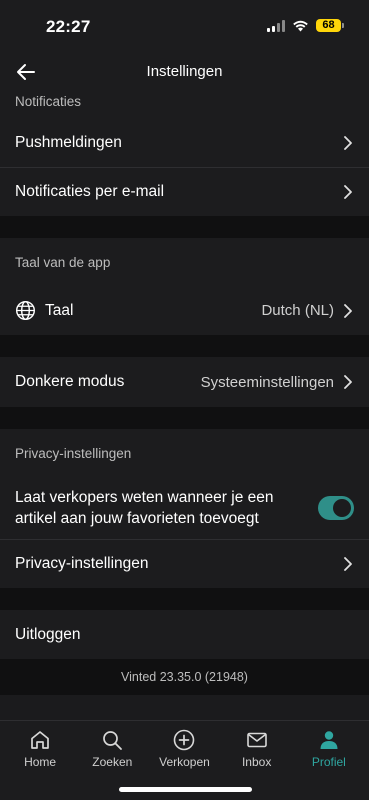 The width and height of the screenshot is (369, 800). I want to click on favorites-notify-toggle, so click(336, 508).